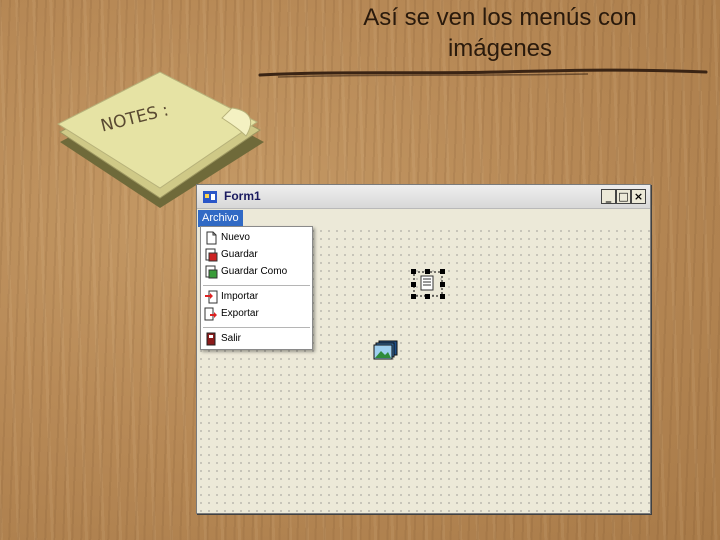  Describe the element at coordinates (483, 73) in the screenshot. I see `title-divider` at that location.